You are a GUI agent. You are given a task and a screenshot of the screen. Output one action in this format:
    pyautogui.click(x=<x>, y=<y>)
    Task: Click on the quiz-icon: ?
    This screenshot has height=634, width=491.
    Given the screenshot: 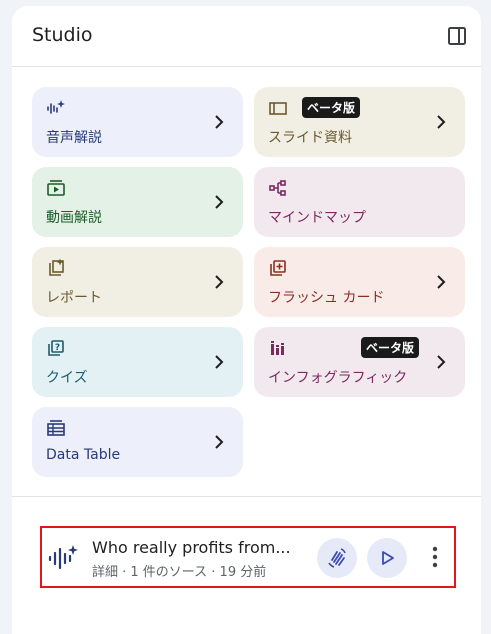 What is the action you would take?
    pyautogui.click(x=56, y=348)
    